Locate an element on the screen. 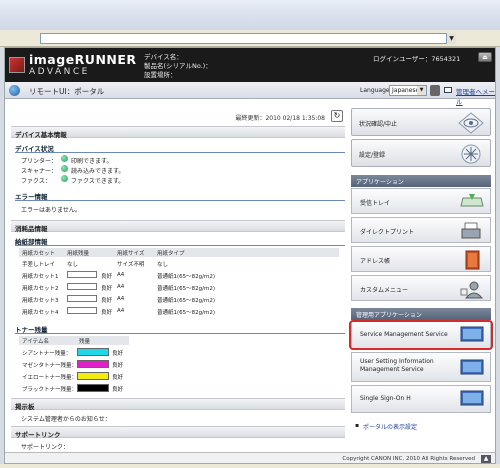  device-info: デバイス名： 製品名(シリアルNo.)： 設置場所： is located at coordinates (178, 66).